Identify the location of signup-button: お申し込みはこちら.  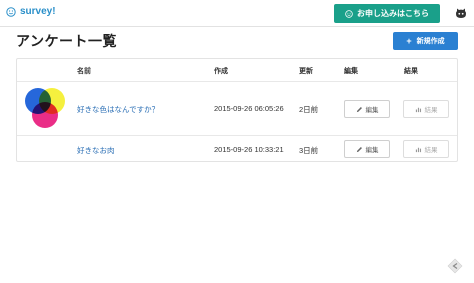
(387, 13).